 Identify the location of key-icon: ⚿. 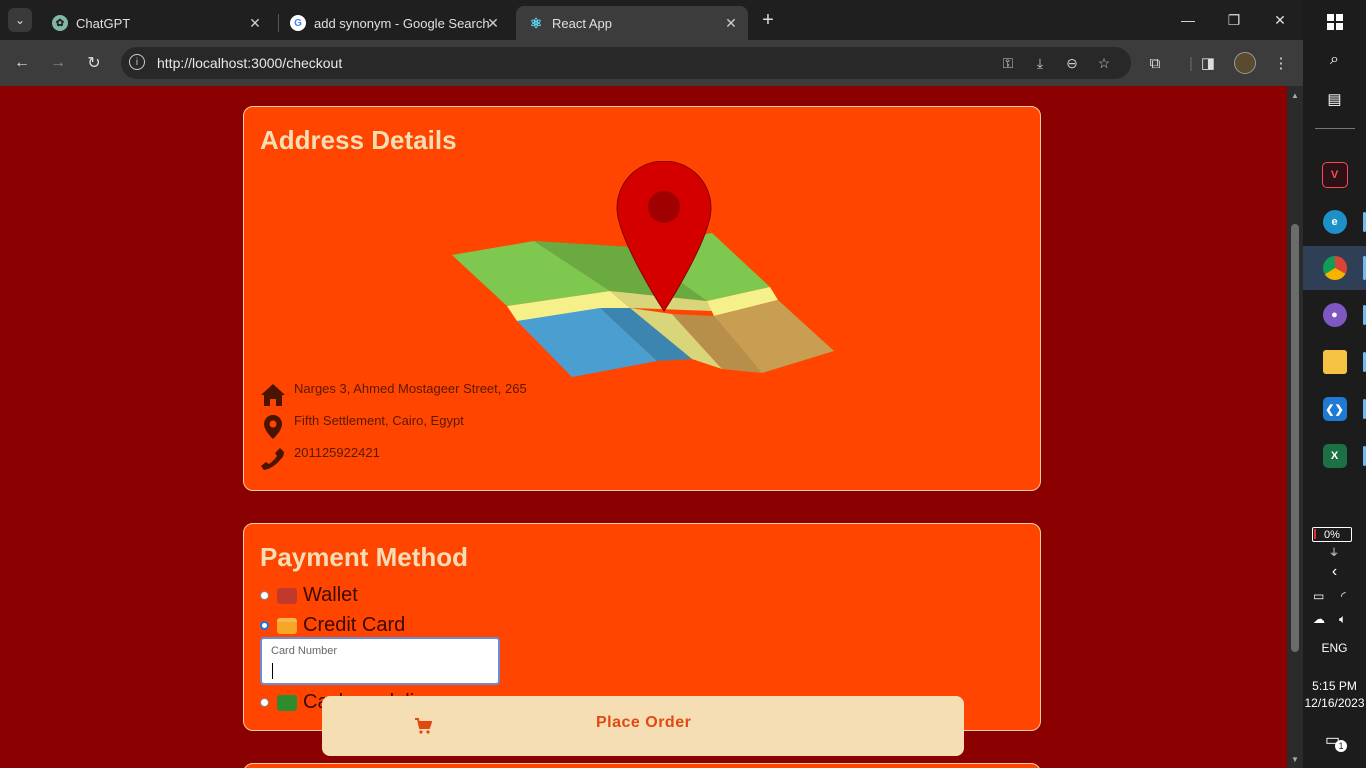
(1008, 63).